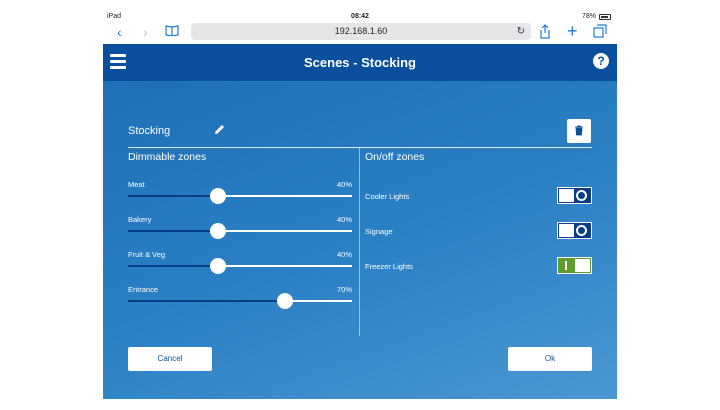  I want to click on zone-label-meat: Meat, so click(136, 184).